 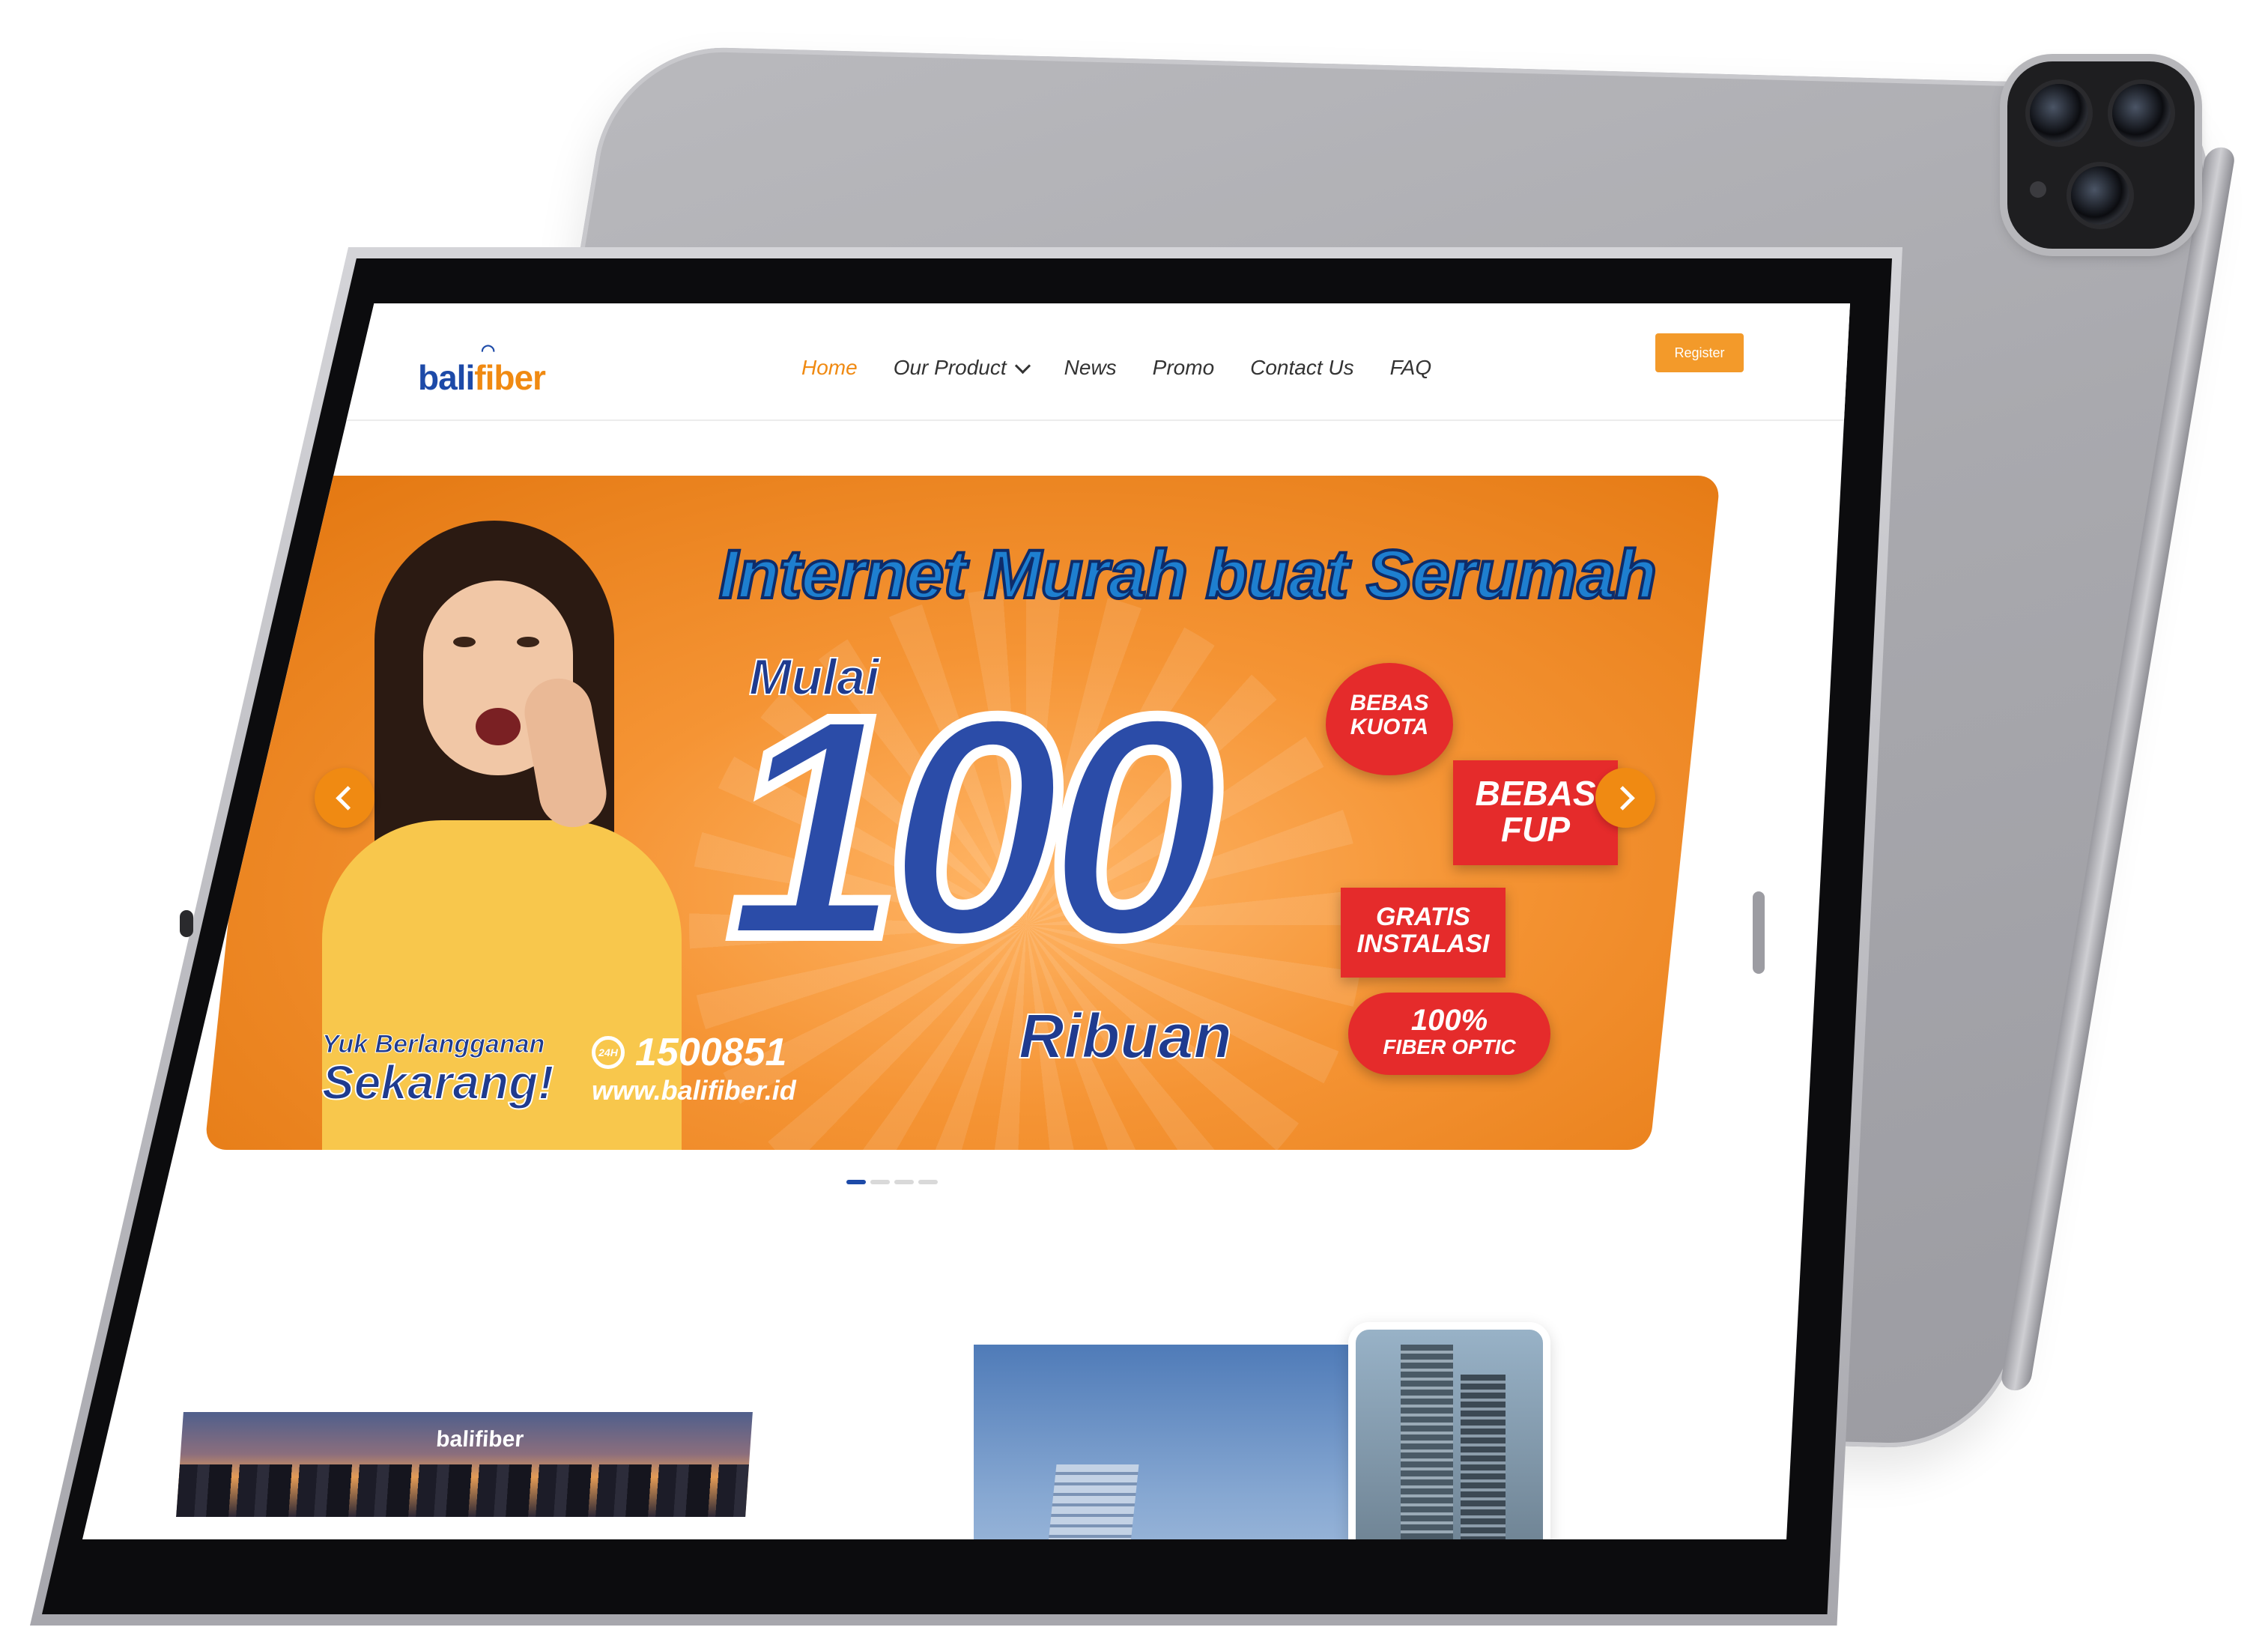 I want to click on carousel-prev-button, so click(x=345, y=798).